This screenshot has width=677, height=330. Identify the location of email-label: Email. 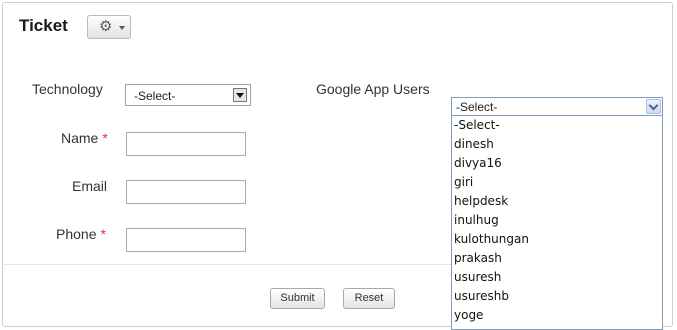
(90, 186).